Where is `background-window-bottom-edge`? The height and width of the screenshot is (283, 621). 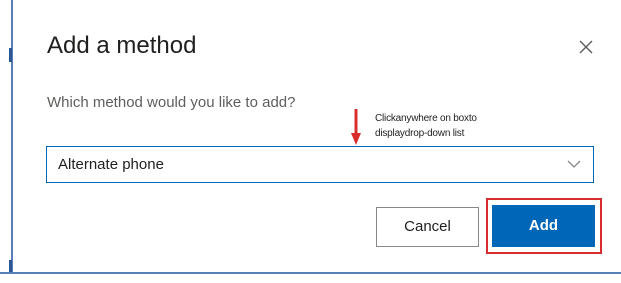
background-window-bottom-edge is located at coordinates (310, 277).